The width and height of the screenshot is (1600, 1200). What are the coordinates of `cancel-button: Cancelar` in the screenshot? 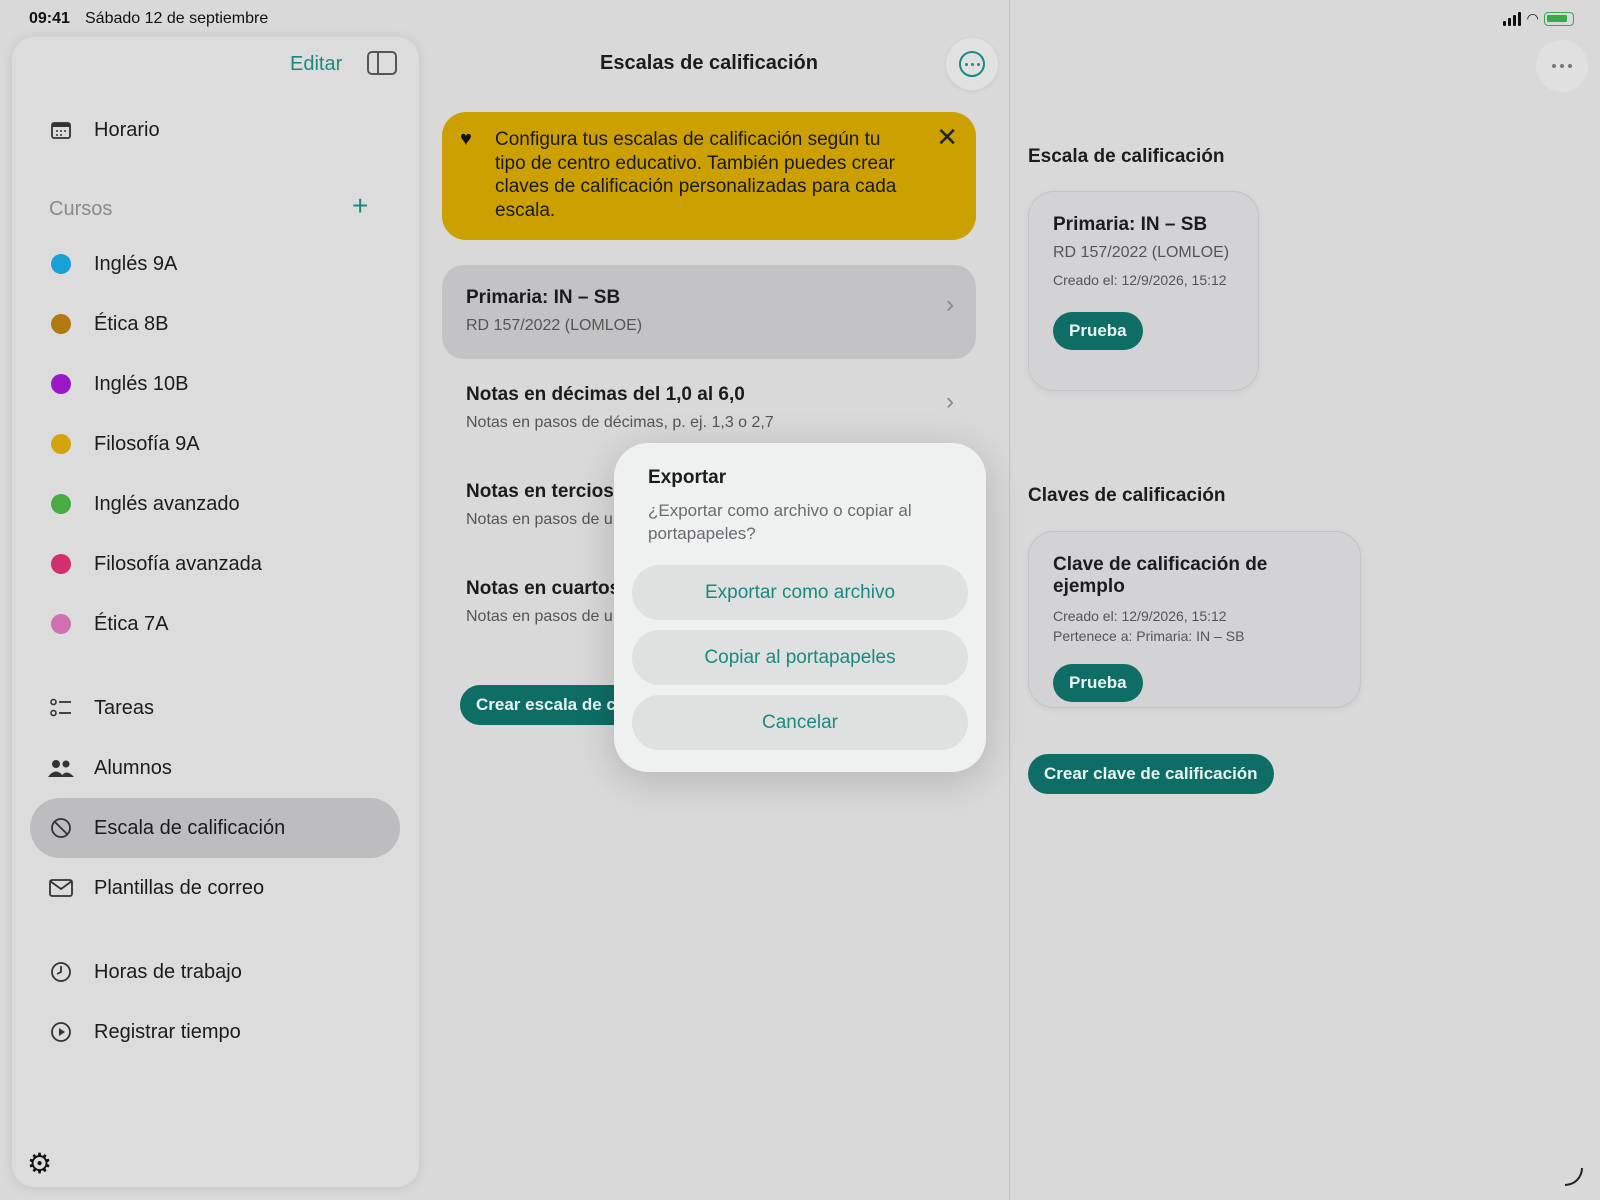 It's located at (800, 722).